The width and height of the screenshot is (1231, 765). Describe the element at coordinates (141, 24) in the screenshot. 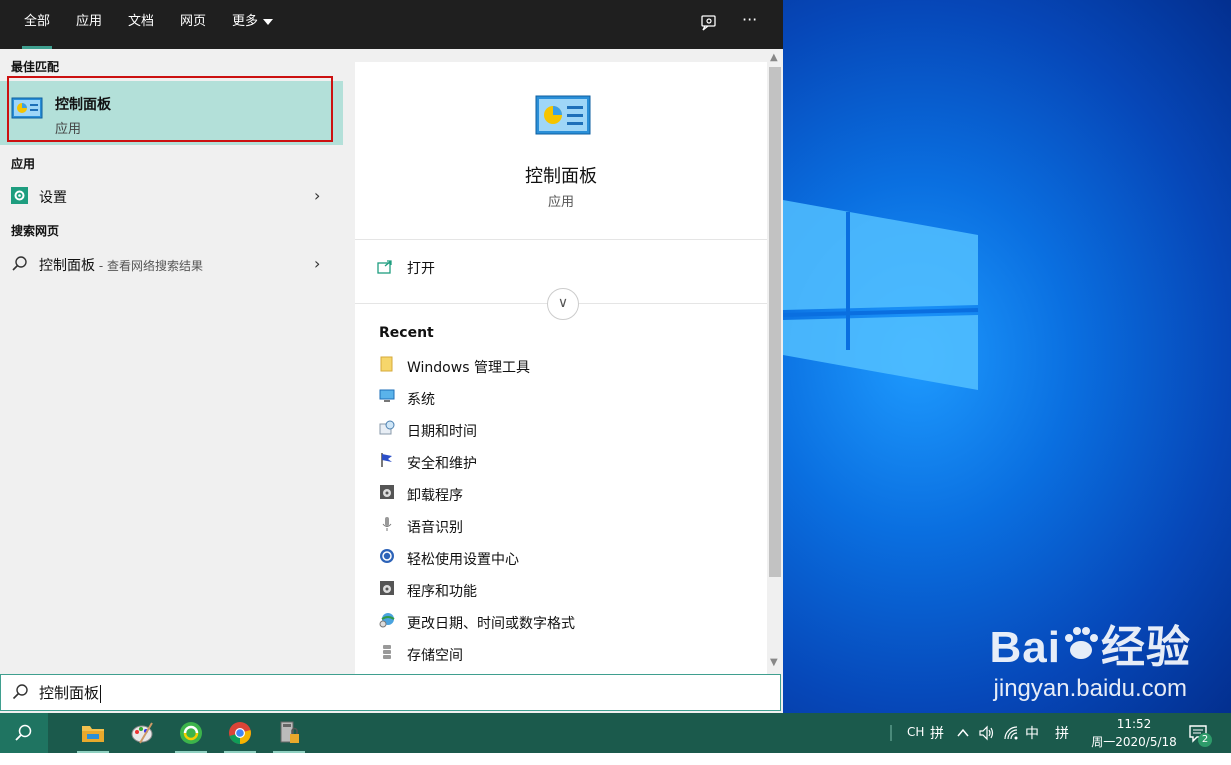

I see `tab-documents: 文档` at that location.